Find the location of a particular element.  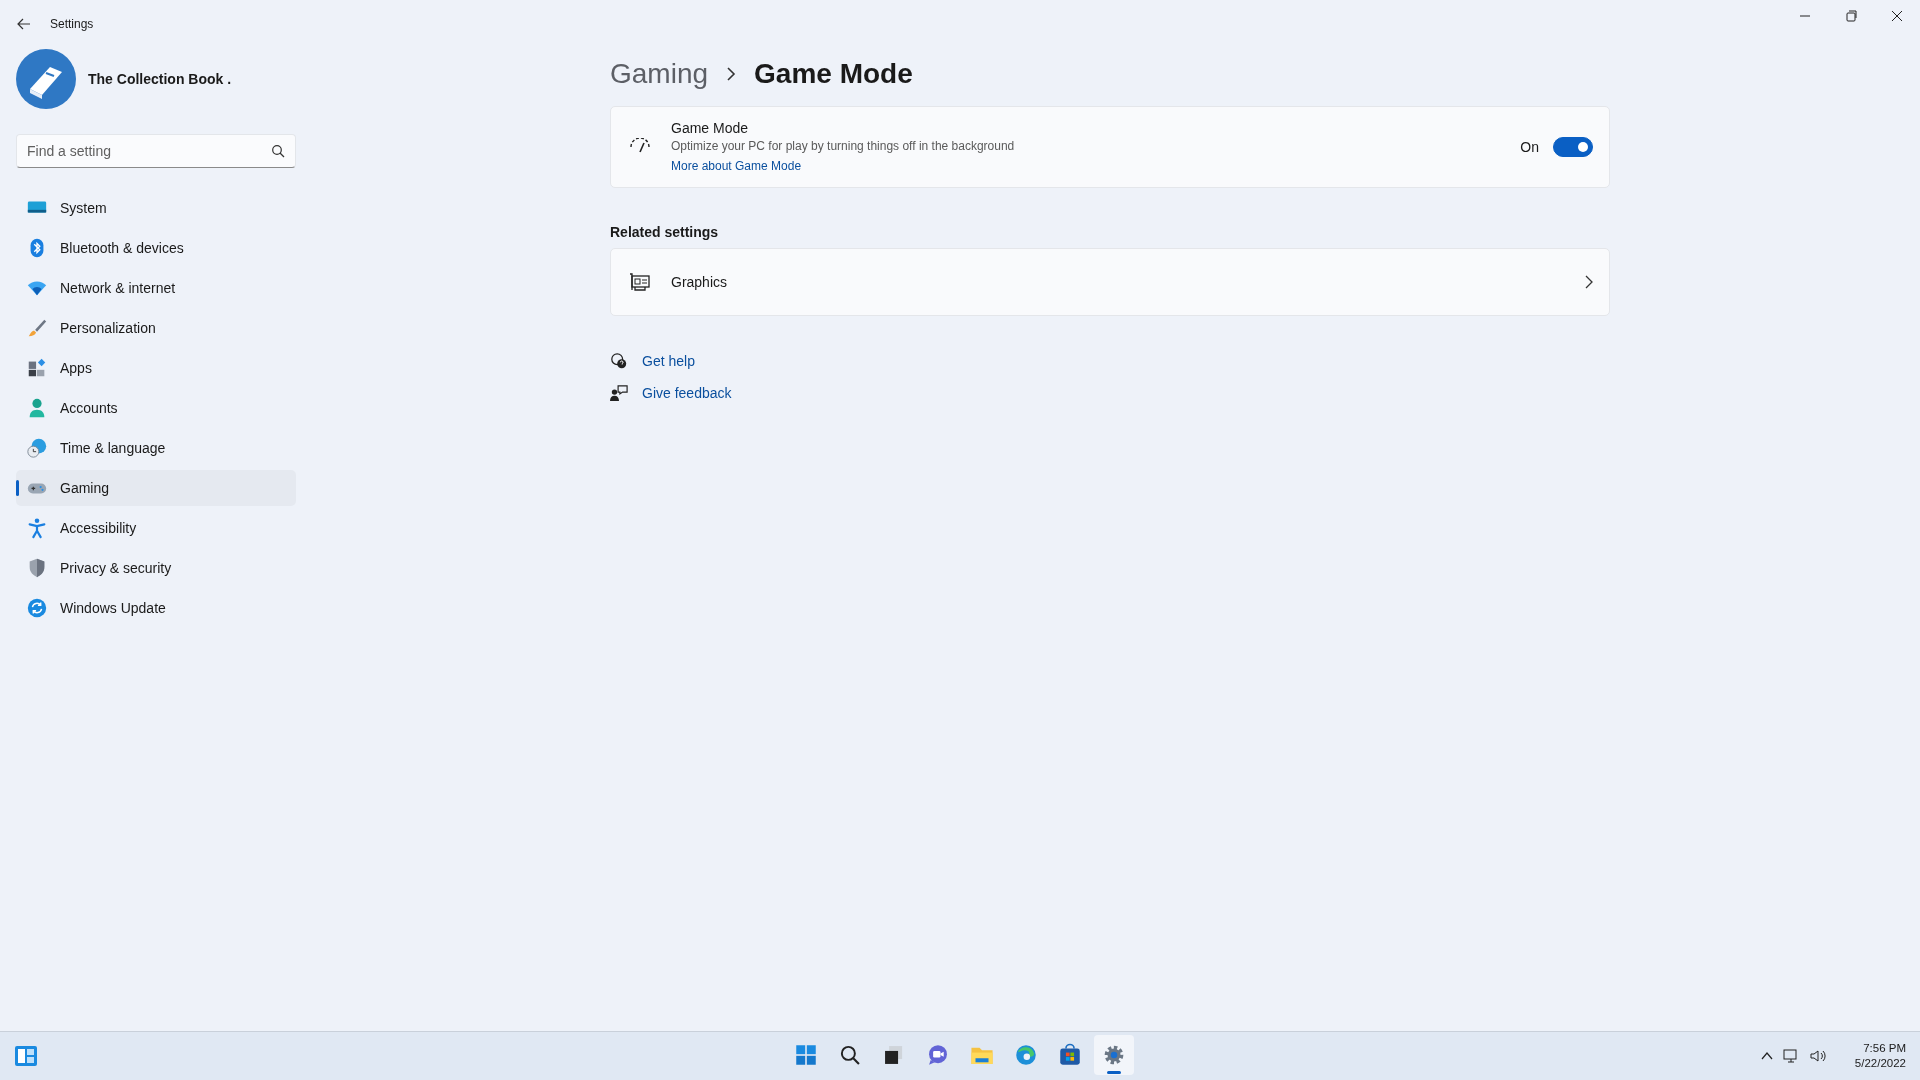

profile-name: The Collection Book . is located at coordinates (160, 79).